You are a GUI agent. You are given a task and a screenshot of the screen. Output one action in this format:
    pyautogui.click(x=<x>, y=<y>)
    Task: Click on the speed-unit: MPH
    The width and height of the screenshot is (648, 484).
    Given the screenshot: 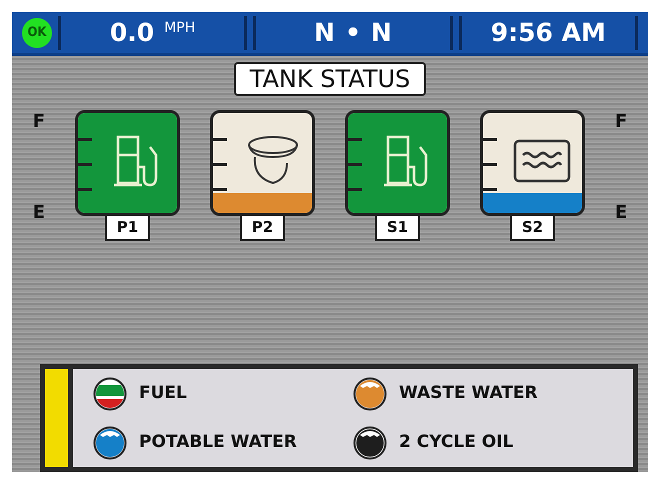 What is the action you would take?
    pyautogui.click(x=180, y=28)
    